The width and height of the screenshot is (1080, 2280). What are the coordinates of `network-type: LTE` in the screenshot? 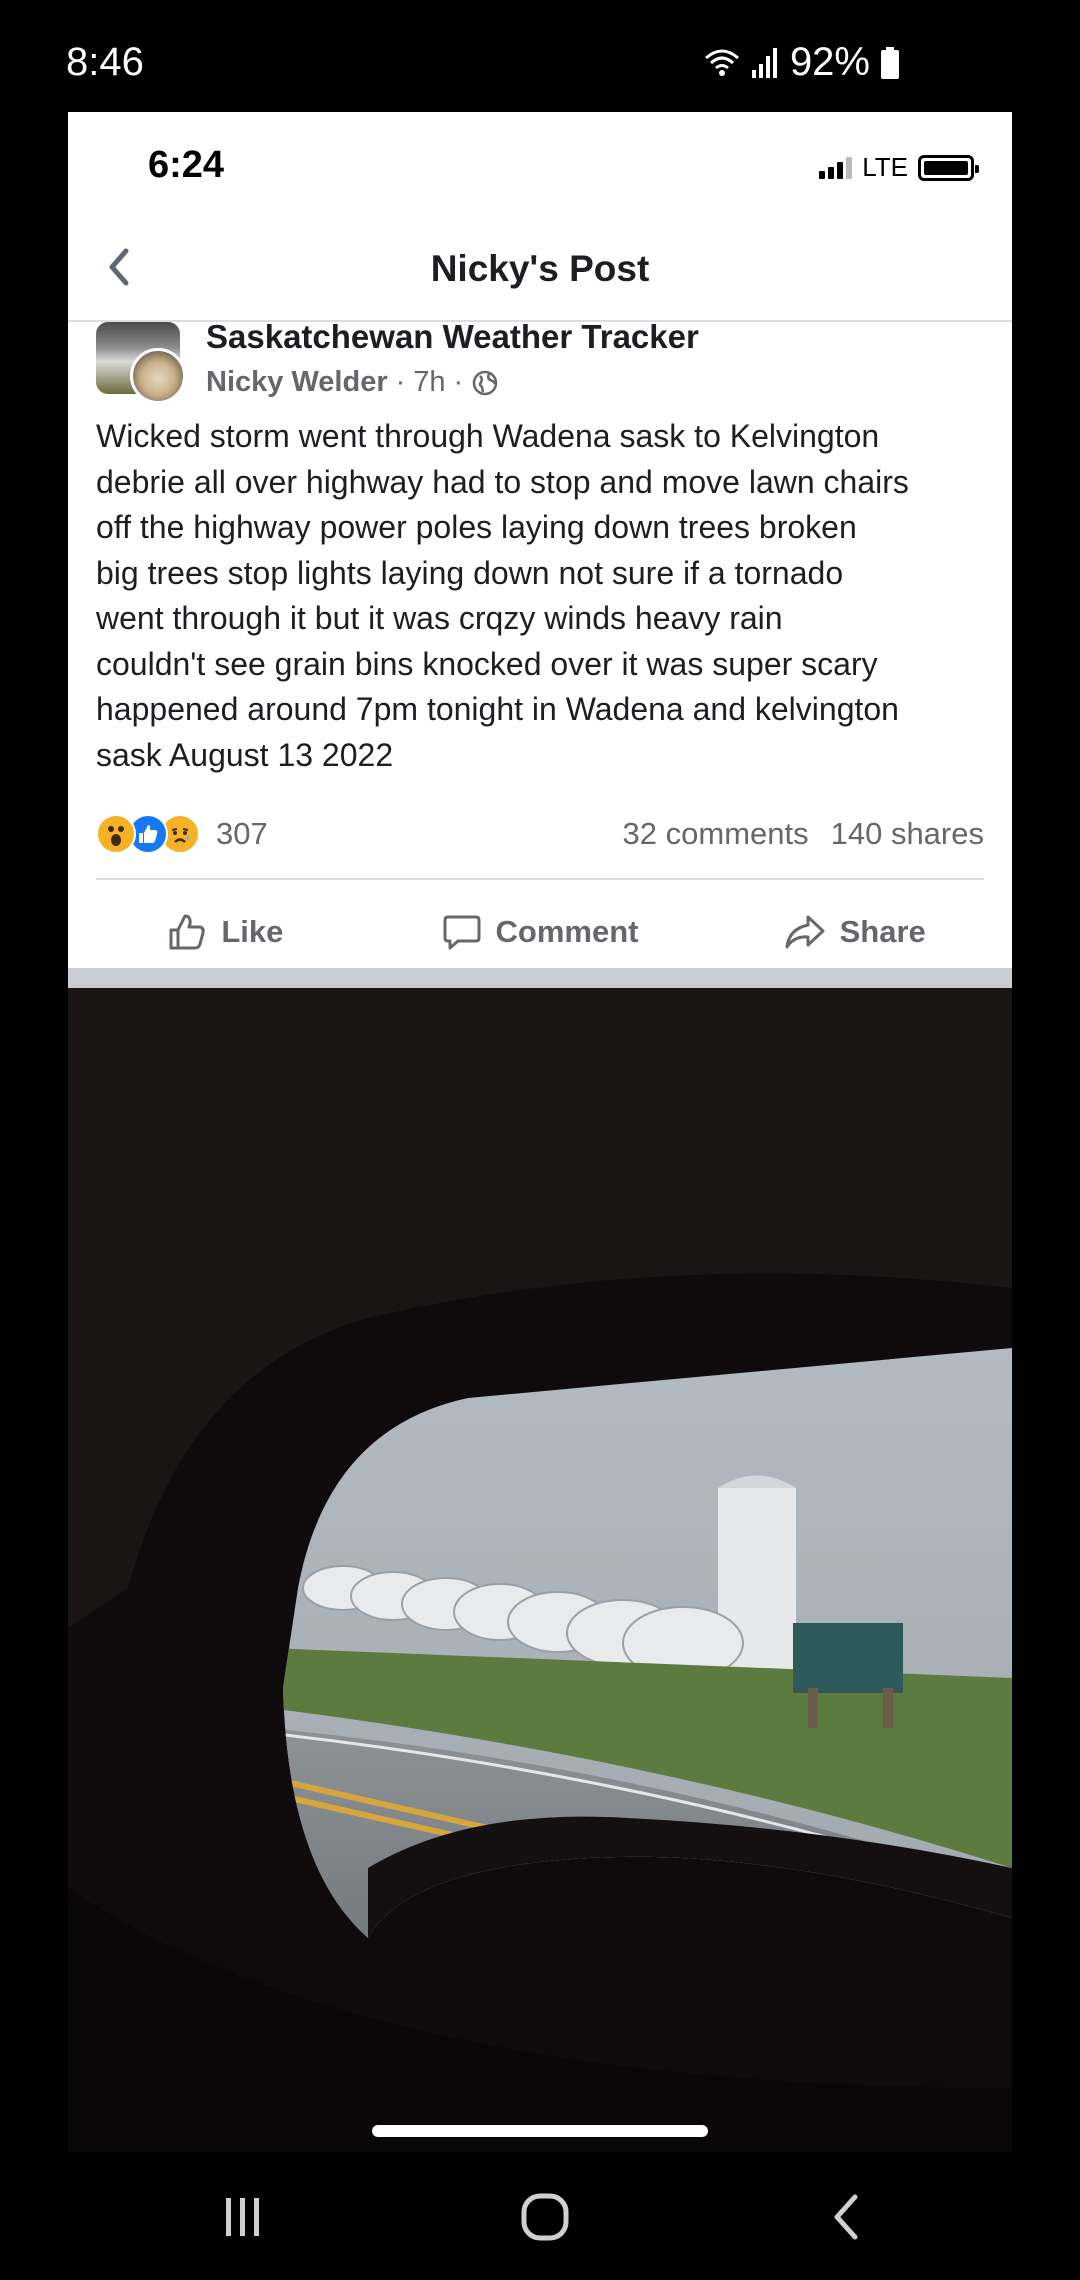 It's located at (885, 167).